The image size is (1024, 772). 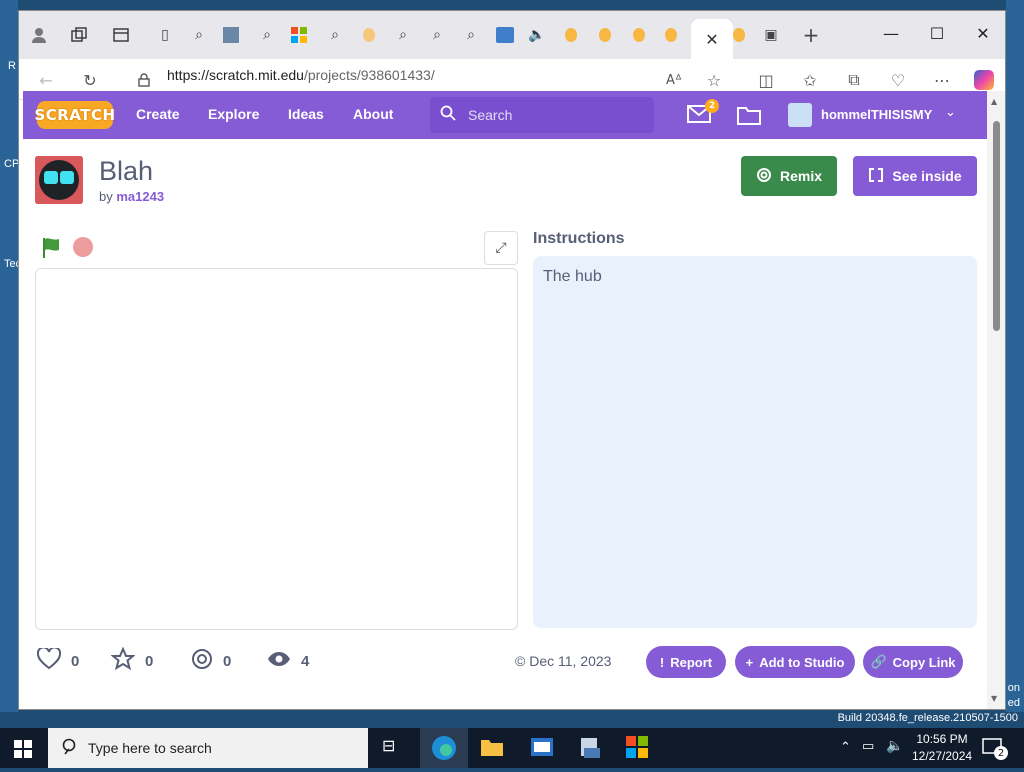 I want to click on browser-essentials-icon: ♡, so click(x=898, y=80).